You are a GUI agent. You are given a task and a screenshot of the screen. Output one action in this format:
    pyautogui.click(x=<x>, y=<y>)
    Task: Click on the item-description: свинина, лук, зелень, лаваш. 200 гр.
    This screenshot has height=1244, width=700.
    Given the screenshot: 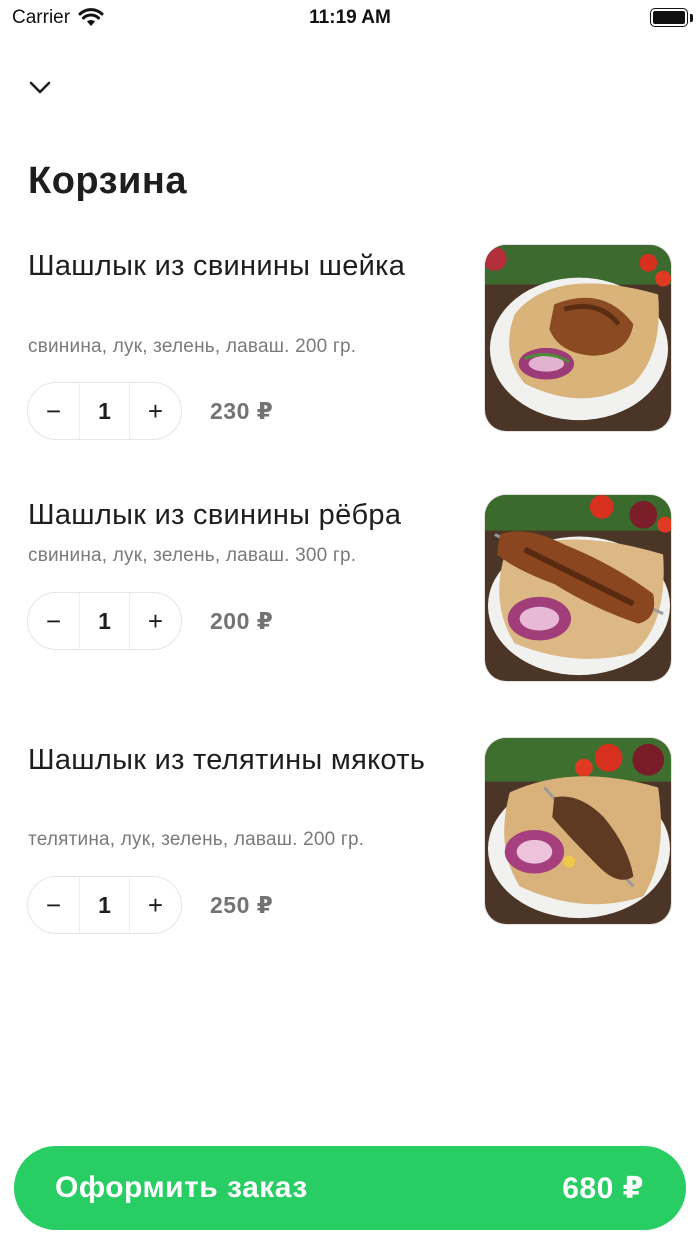 What is the action you would take?
    pyautogui.click(x=192, y=346)
    